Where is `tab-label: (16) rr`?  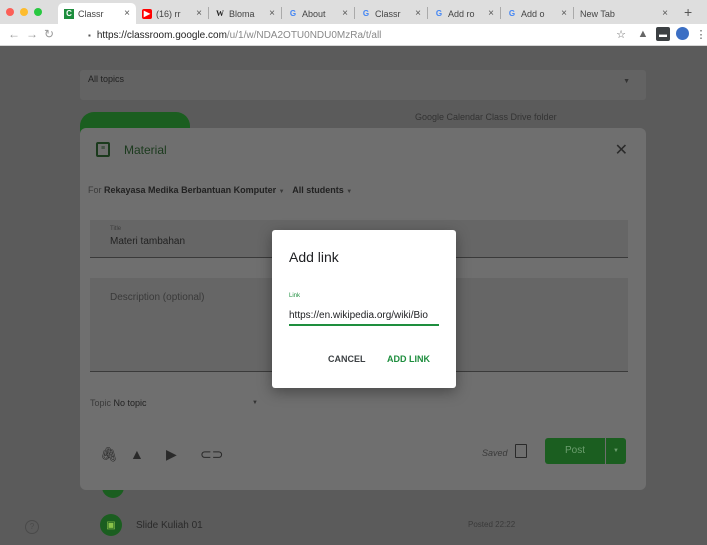
tab-label: (16) rr is located at coordinates (168, 13).